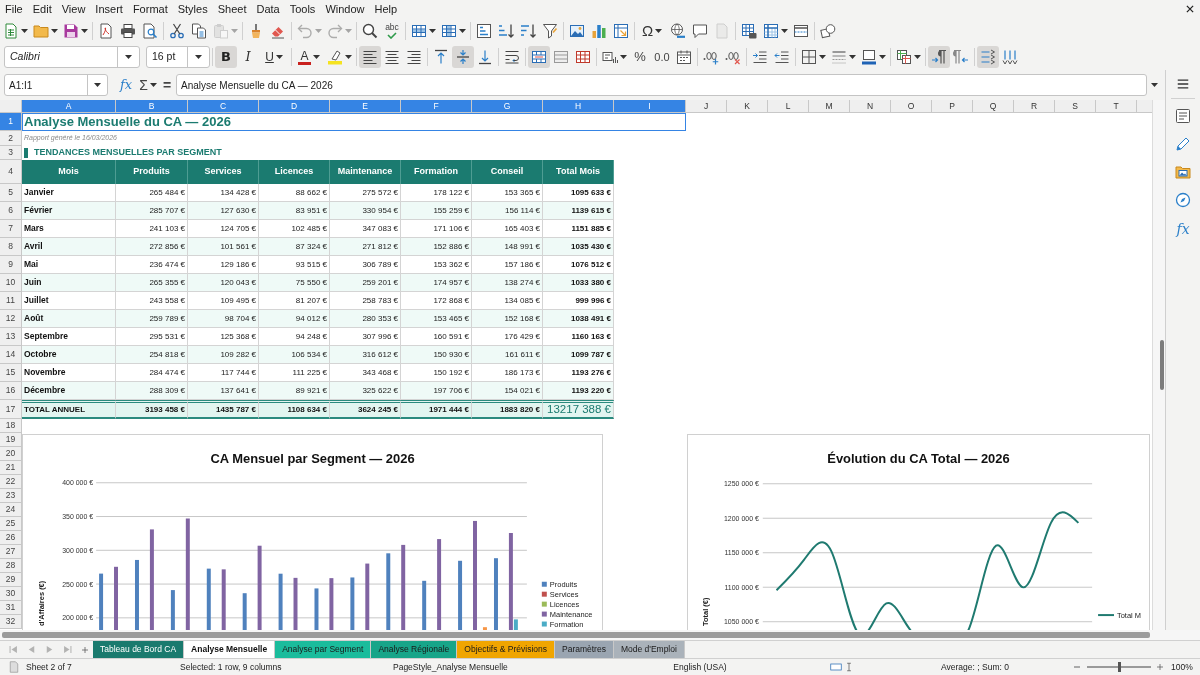 This screenshot has height=675, width=1200. I want to click on bold-button: B, so click(226, 57).